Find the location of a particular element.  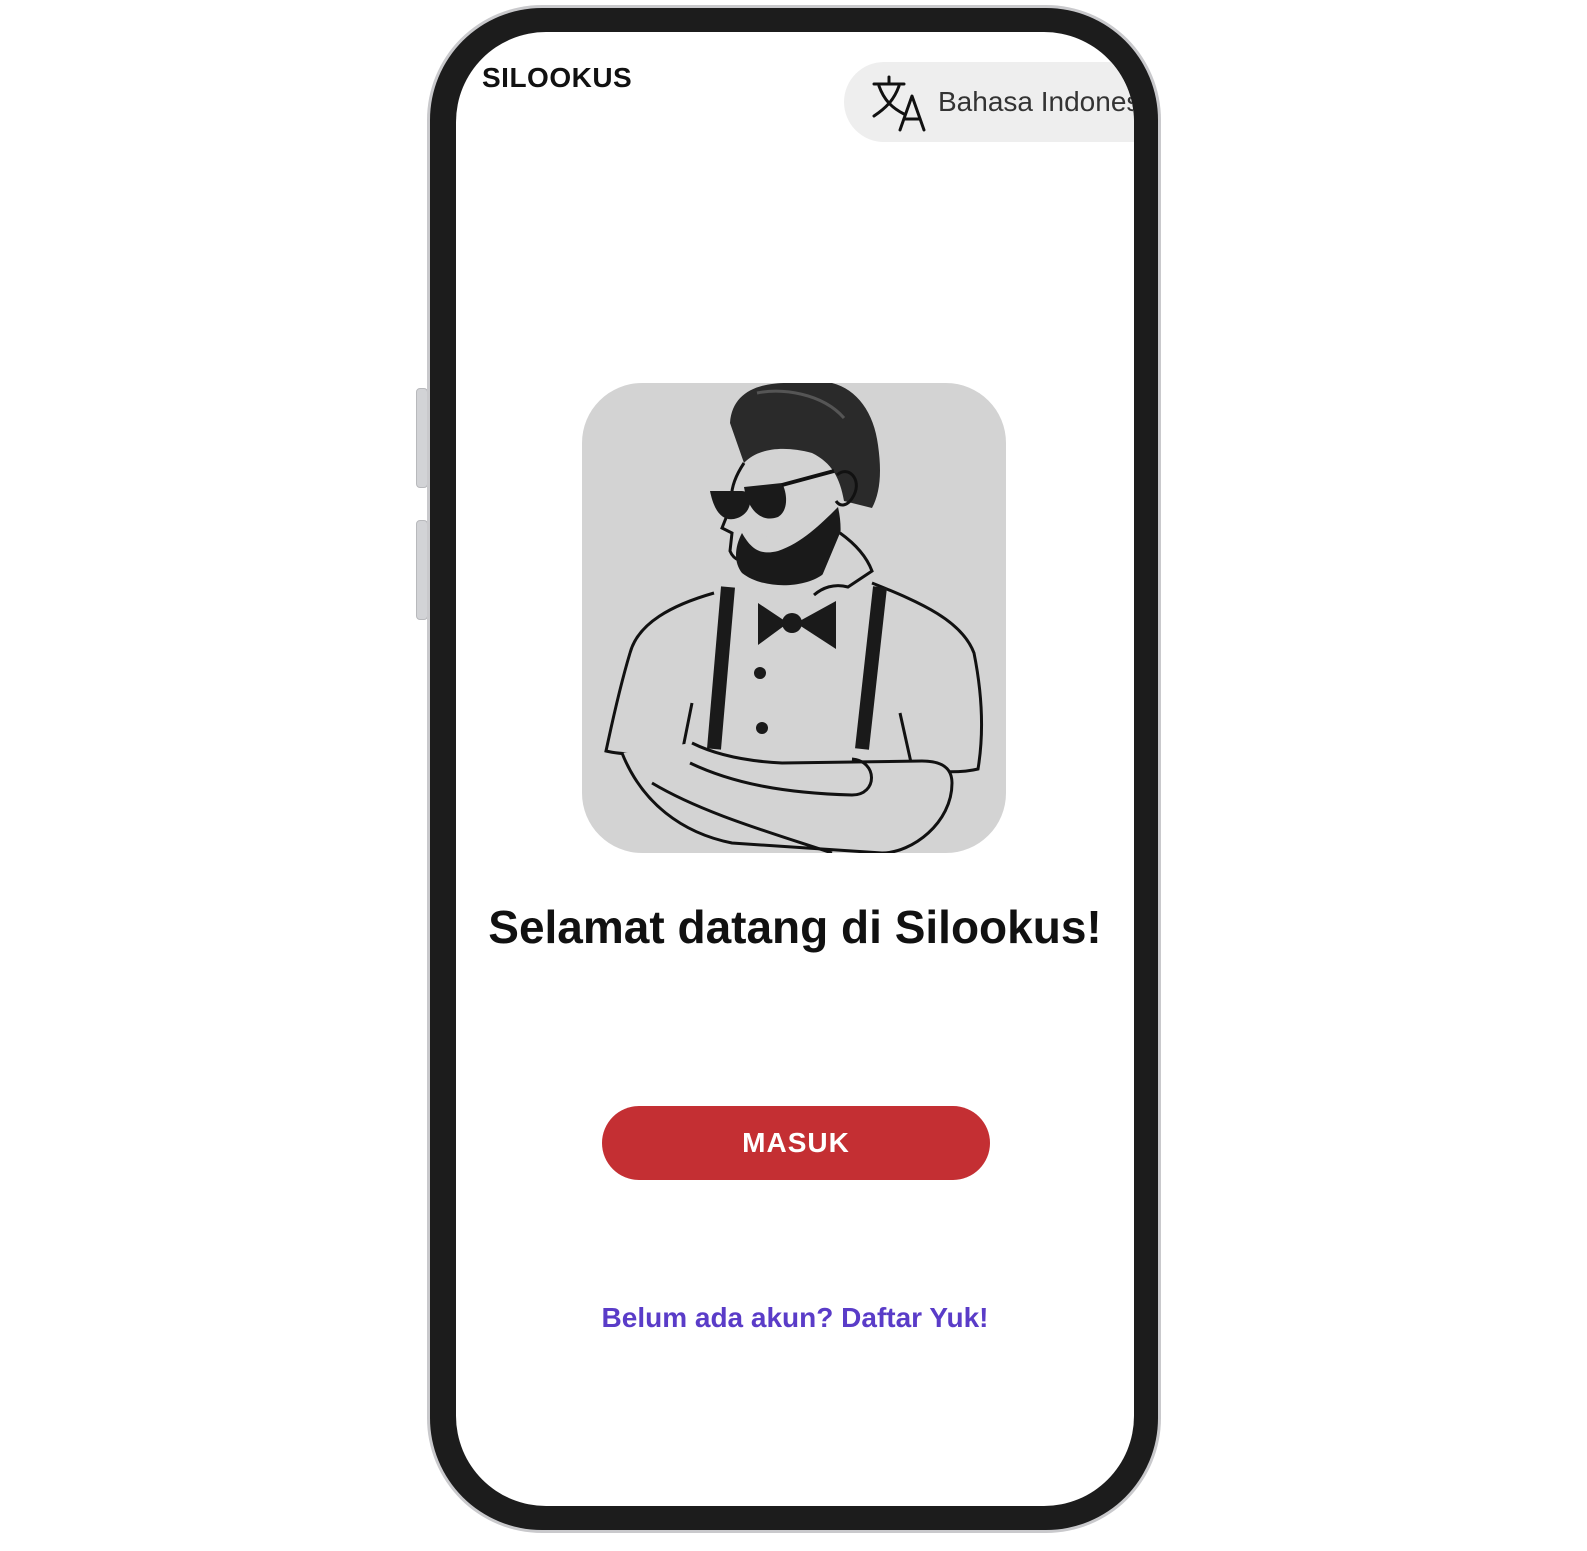

app-title: SILOOKUS is located at coordinates (557, 77).